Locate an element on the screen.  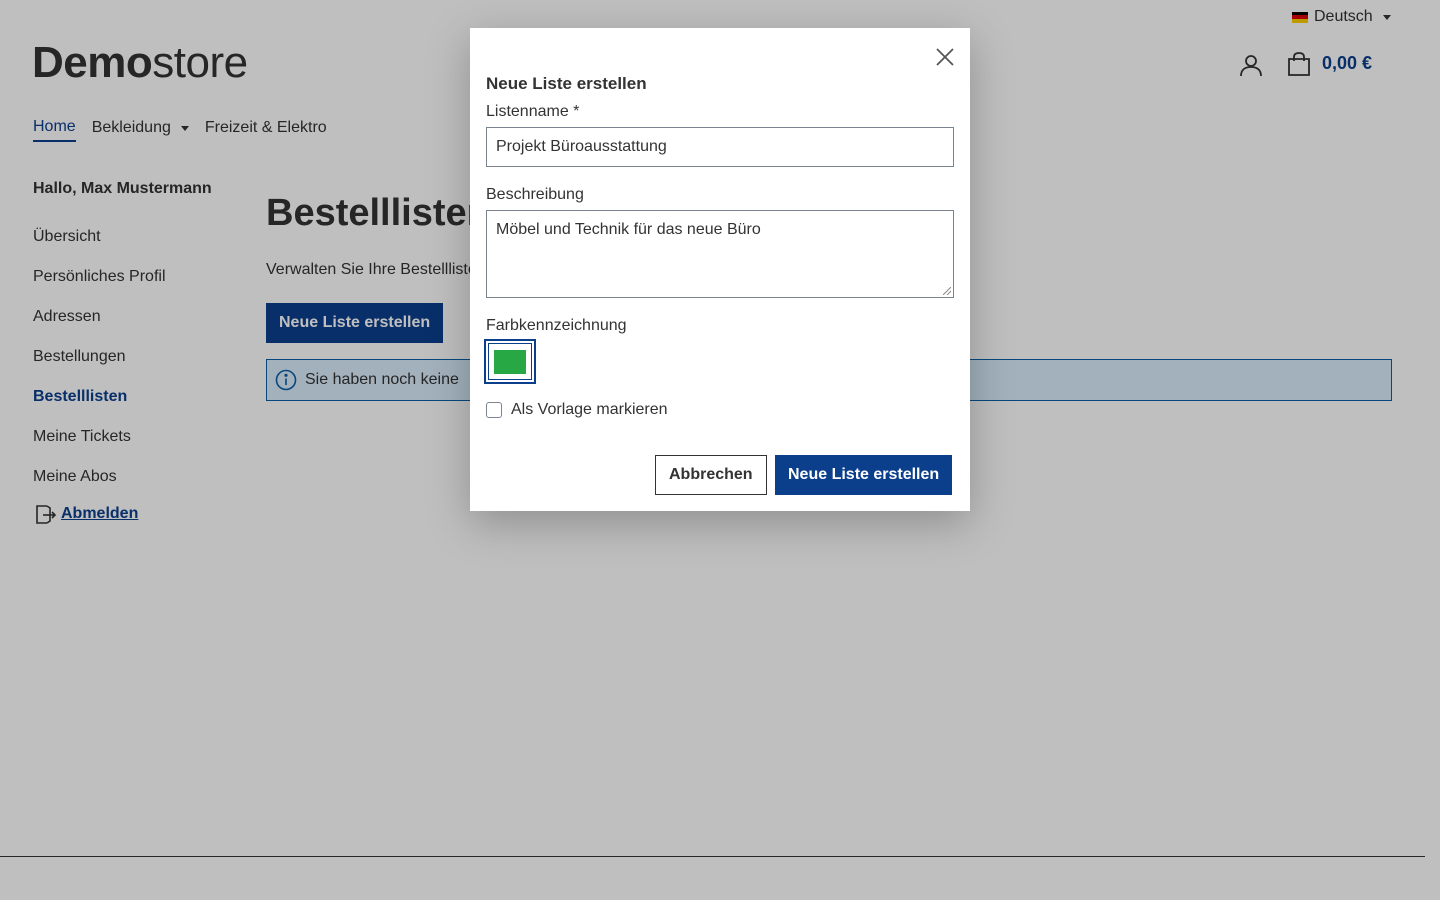
description-value: Möbel und Technik für das neue Büro is located at coordinates (628, 229).